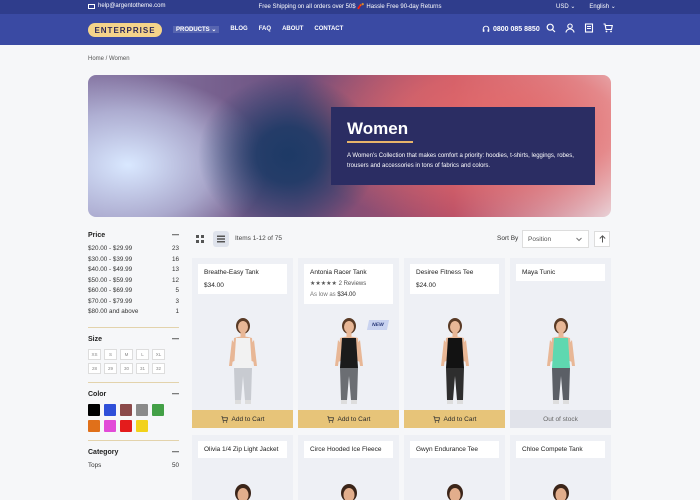 This screenshot has height=500, width=700. I want to click on nav-contact: CONTACT, so click(328, 29).